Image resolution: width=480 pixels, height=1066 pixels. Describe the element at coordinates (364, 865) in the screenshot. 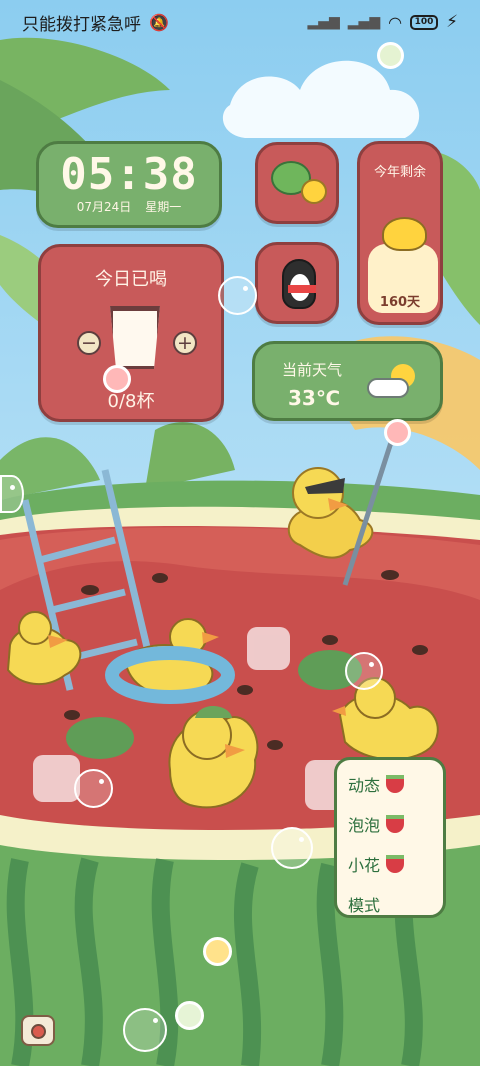

I see `menu-item-label: 小花` at that location.